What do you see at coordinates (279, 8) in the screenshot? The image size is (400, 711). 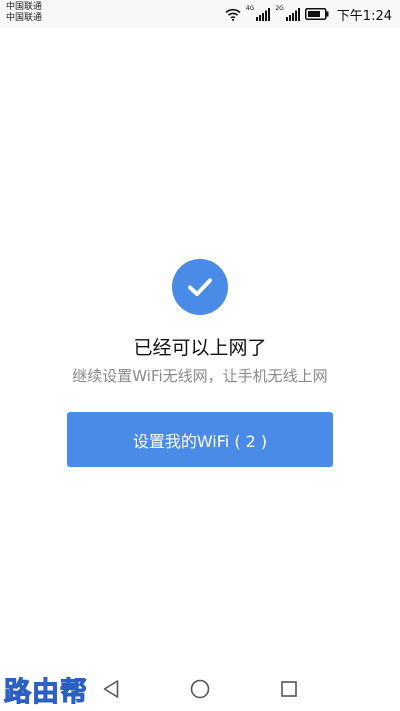 I see `network-type-2: 2G` at bounding box center [279, 8].